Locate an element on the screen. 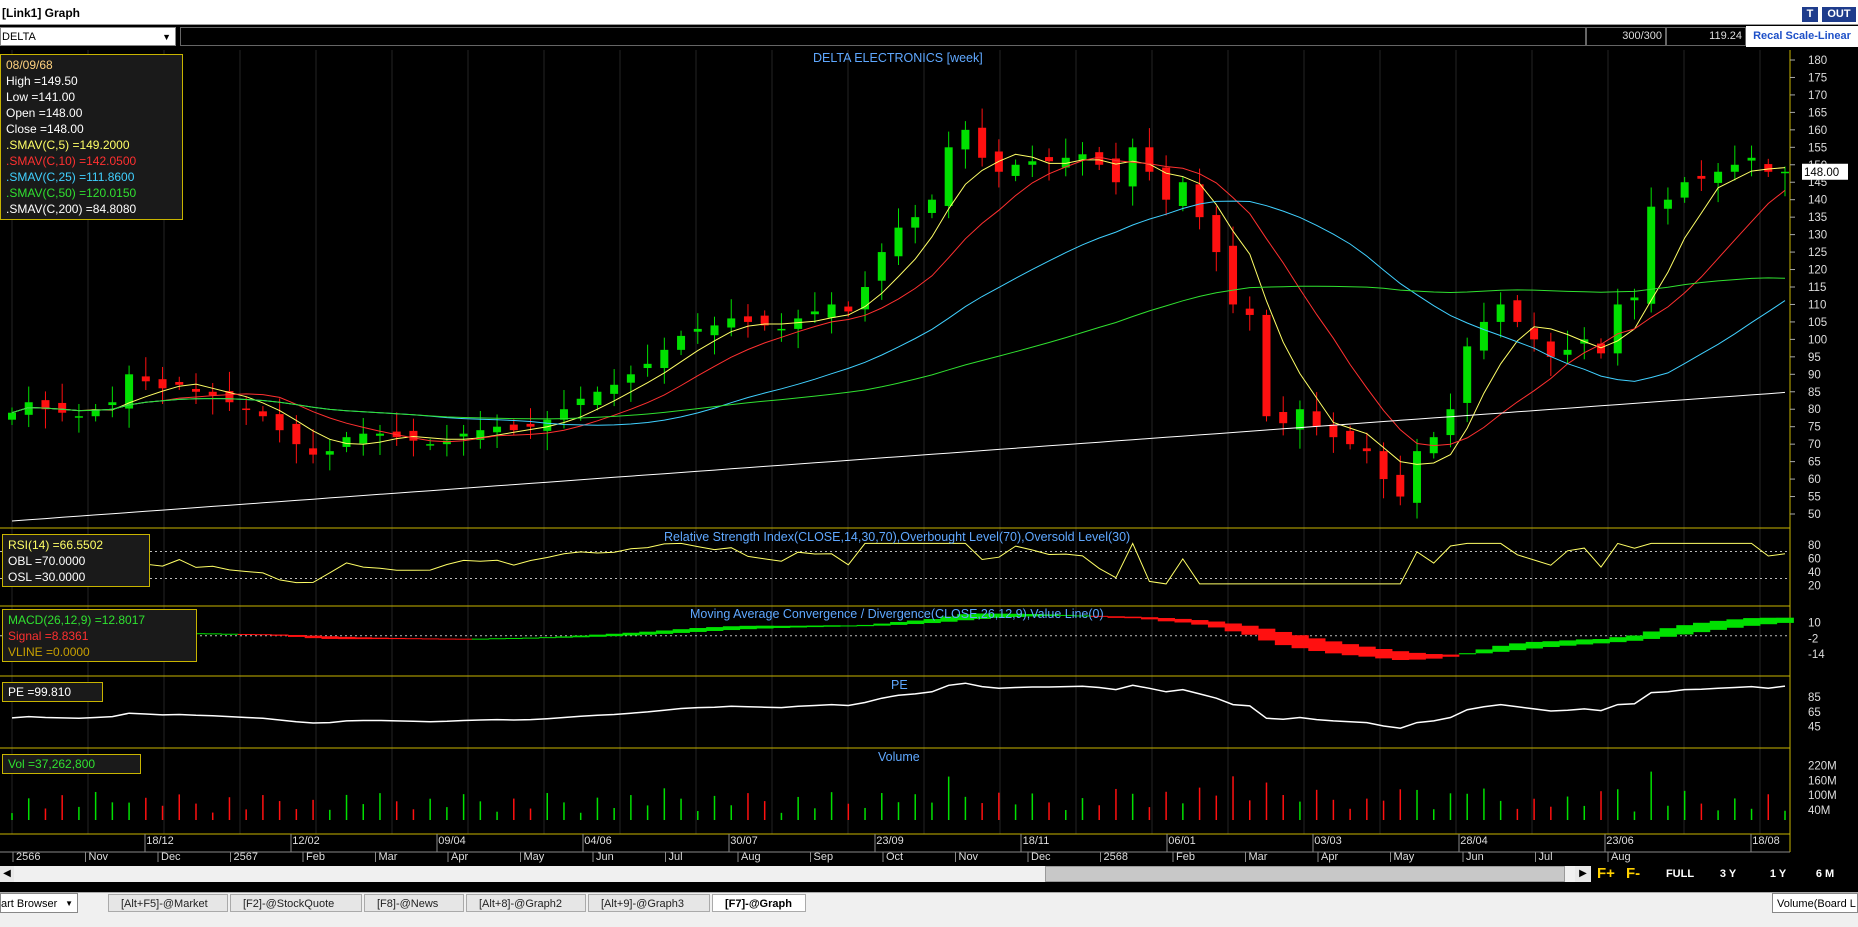  date-label: 04/06 is located at coordinates (598, 841).